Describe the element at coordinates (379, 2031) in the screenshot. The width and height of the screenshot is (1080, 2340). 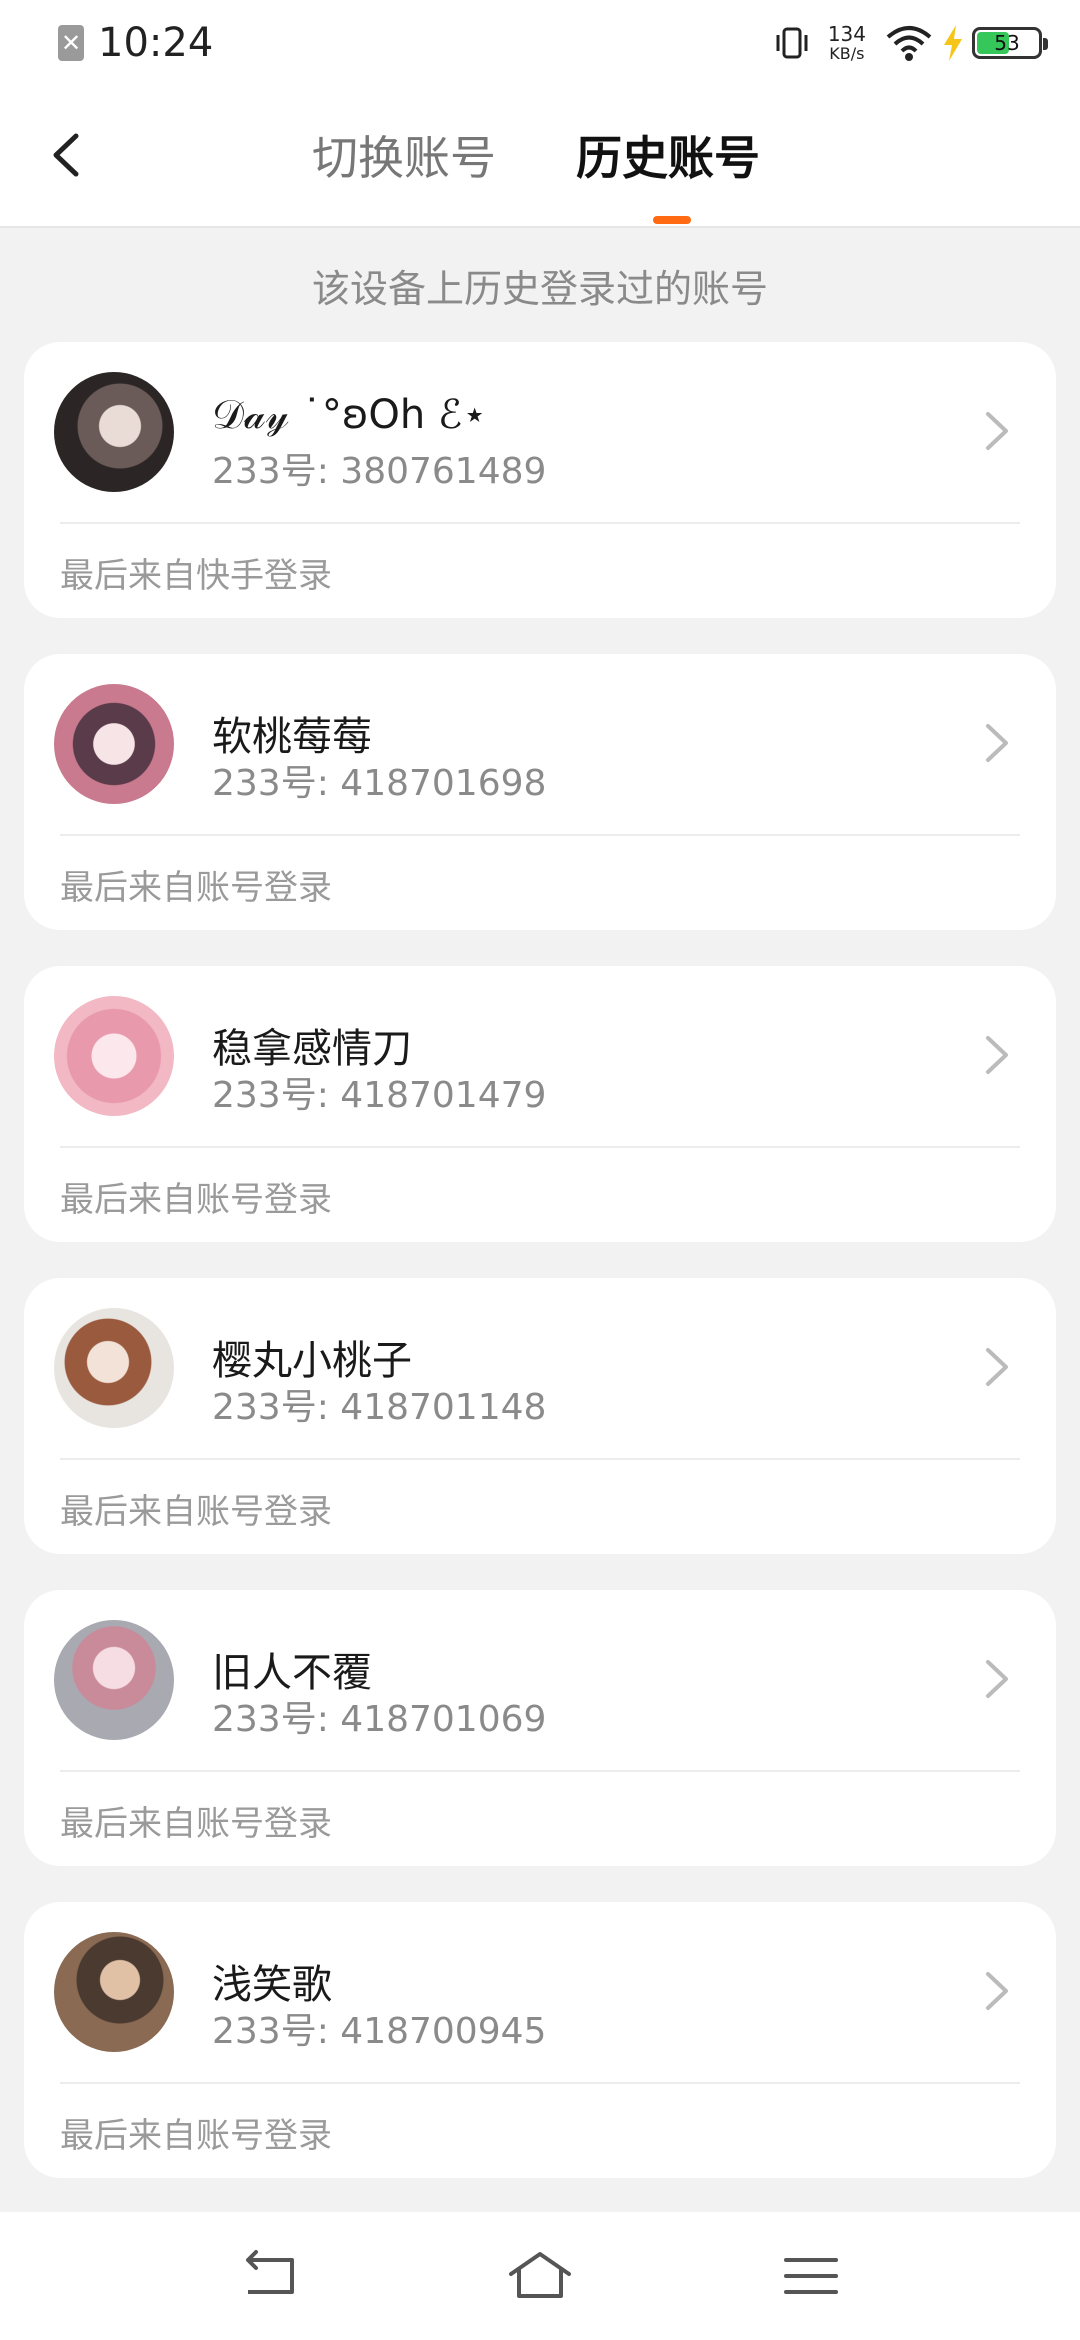
I see `account-id: 233号: 418700945` at that location.